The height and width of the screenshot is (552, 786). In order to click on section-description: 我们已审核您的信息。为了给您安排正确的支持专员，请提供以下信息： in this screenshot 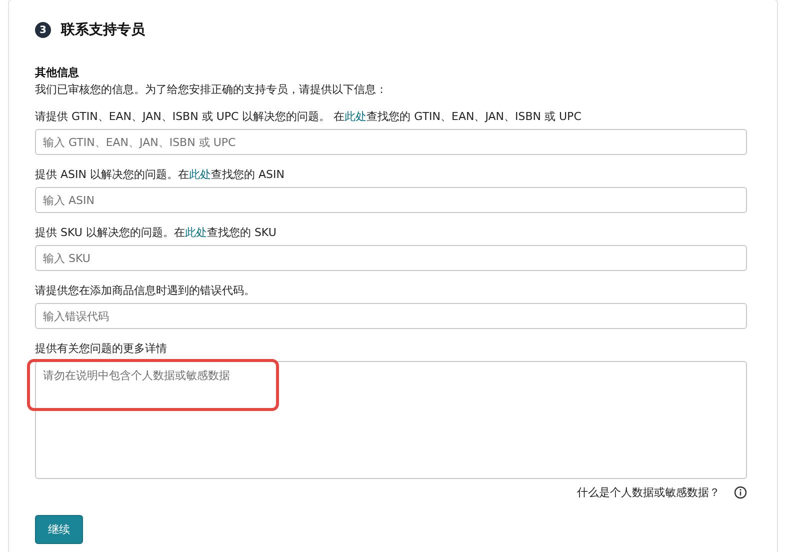, I will do `click(211, 89)`.